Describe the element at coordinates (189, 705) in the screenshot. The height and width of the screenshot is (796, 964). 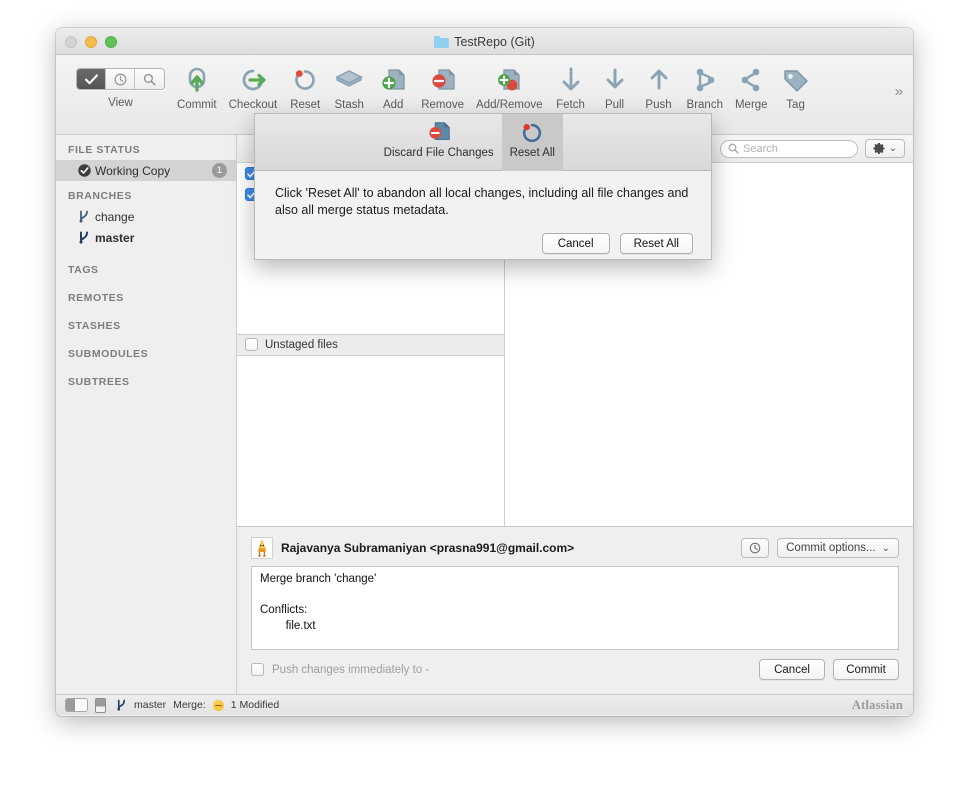
I see `status-merge-label: Merge:` at that location.